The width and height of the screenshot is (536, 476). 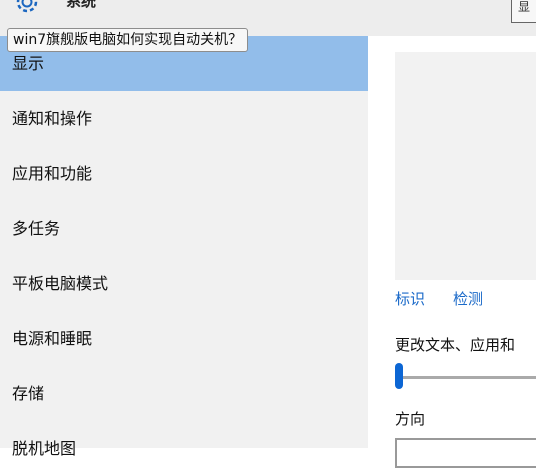 What do you see at coordinates (468, 298) in the screenshot?
I see `detect-link: 检测` at bounding box center [468, 298].